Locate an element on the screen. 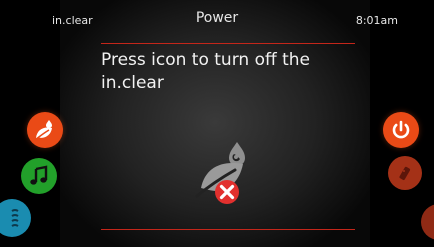 The height and width of the screenshot is (247, 443). power-icon is located at coordinates (401, 129).